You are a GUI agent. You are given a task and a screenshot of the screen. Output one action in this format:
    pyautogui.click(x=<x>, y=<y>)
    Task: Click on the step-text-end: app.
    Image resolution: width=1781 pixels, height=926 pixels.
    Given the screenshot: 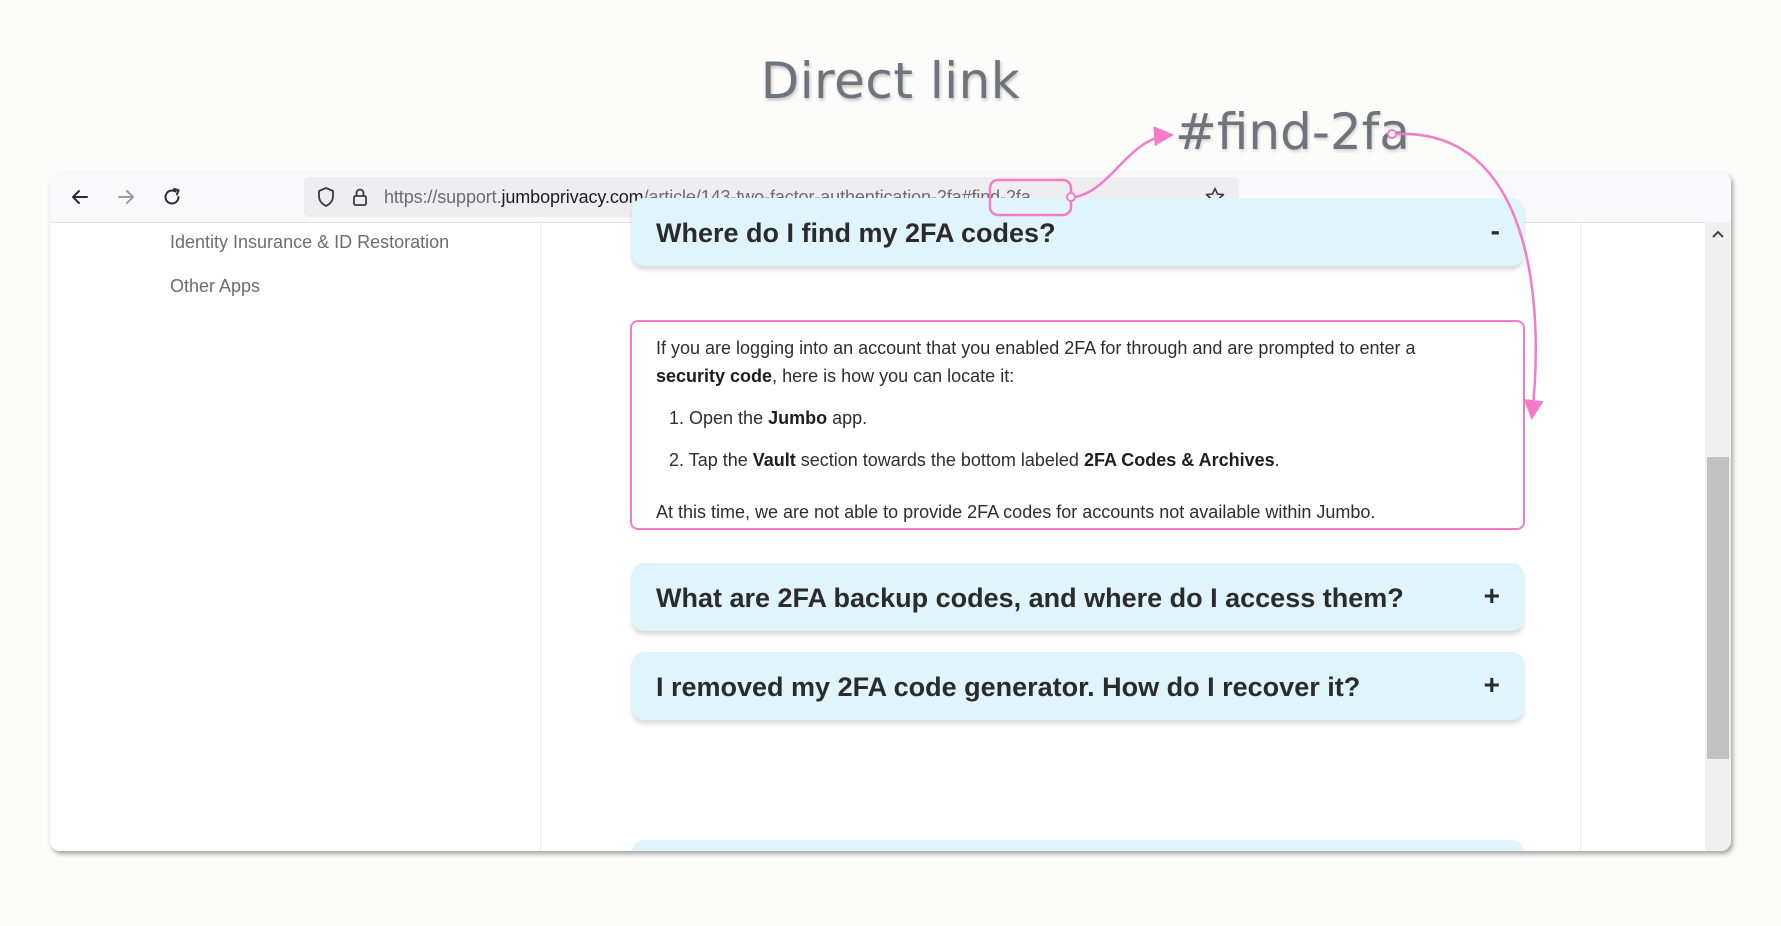 What is the action you would take?
    pyautogui.click(x=847, y=418)
    